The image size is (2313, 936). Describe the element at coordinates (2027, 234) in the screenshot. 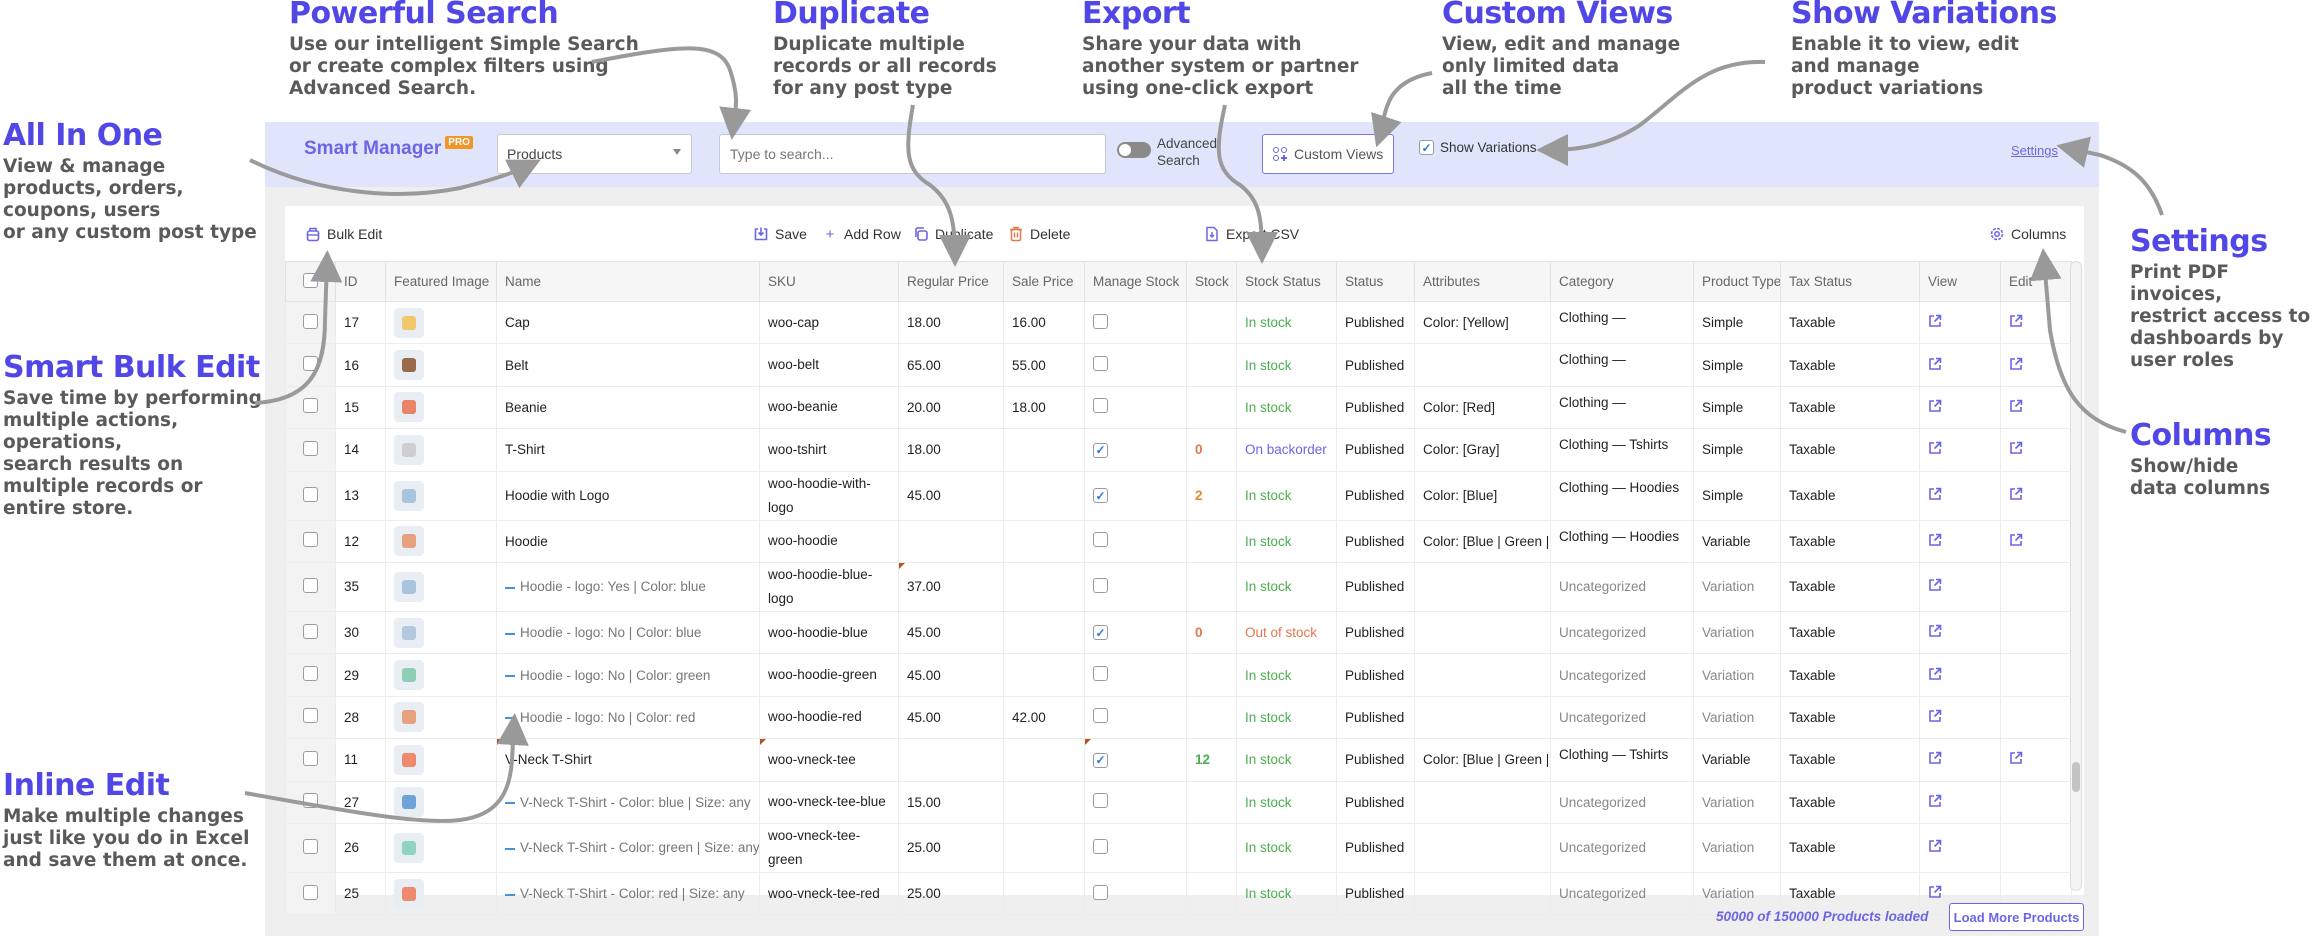

I see `columns-button: Columns` at that location.